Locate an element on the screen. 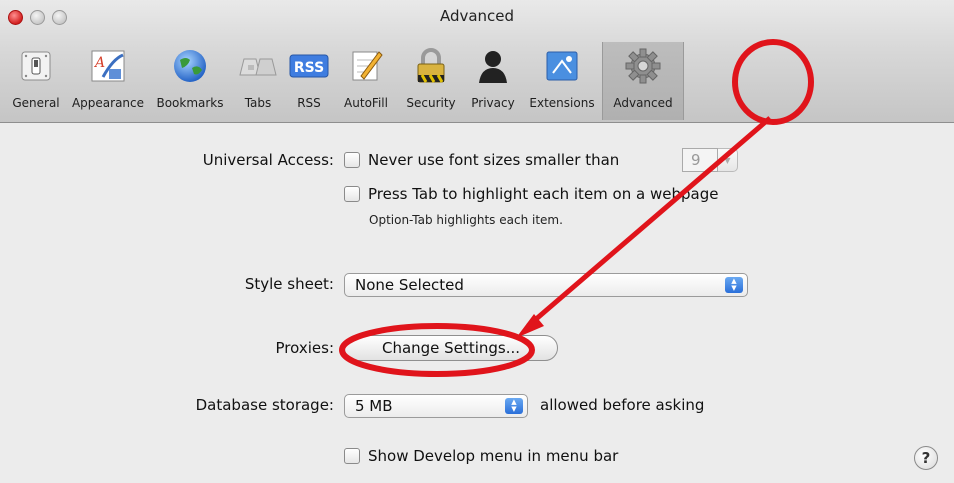  database-storage-suffix: allowed before asking is located at coordinates (622, 405).